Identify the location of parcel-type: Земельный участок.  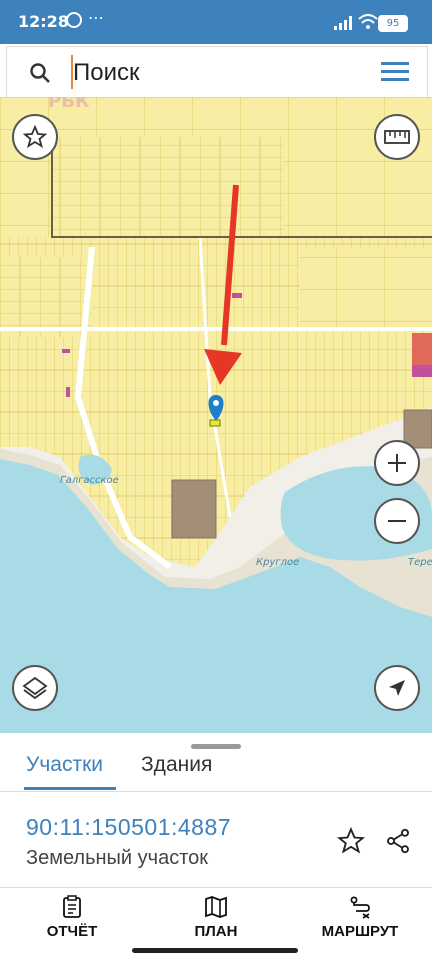
(117, 858).